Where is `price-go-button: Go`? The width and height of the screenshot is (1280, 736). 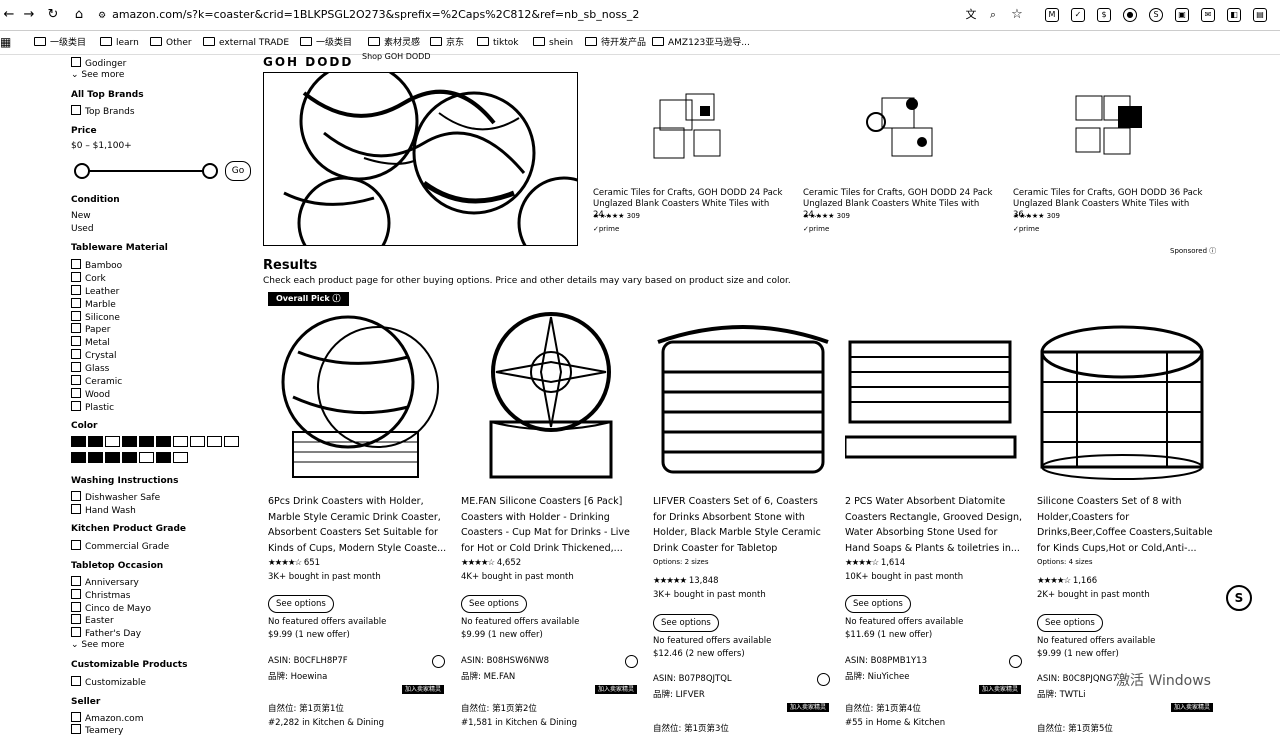
price-go-button: Go is located at coordinates (238, 171).